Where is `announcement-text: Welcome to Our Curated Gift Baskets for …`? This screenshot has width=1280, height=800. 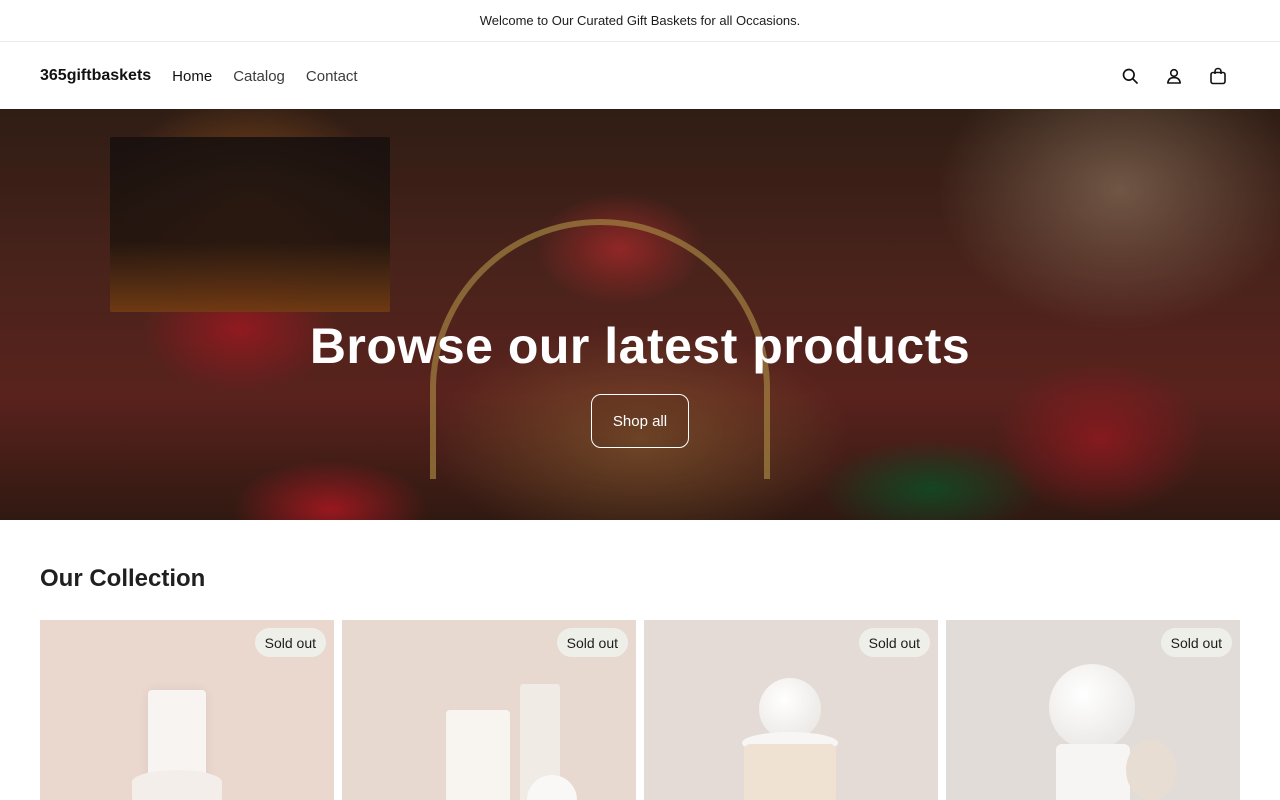 announcement-text: Welcome to Our Curated Gift Baskets for … is located at coordinates (640, 20).